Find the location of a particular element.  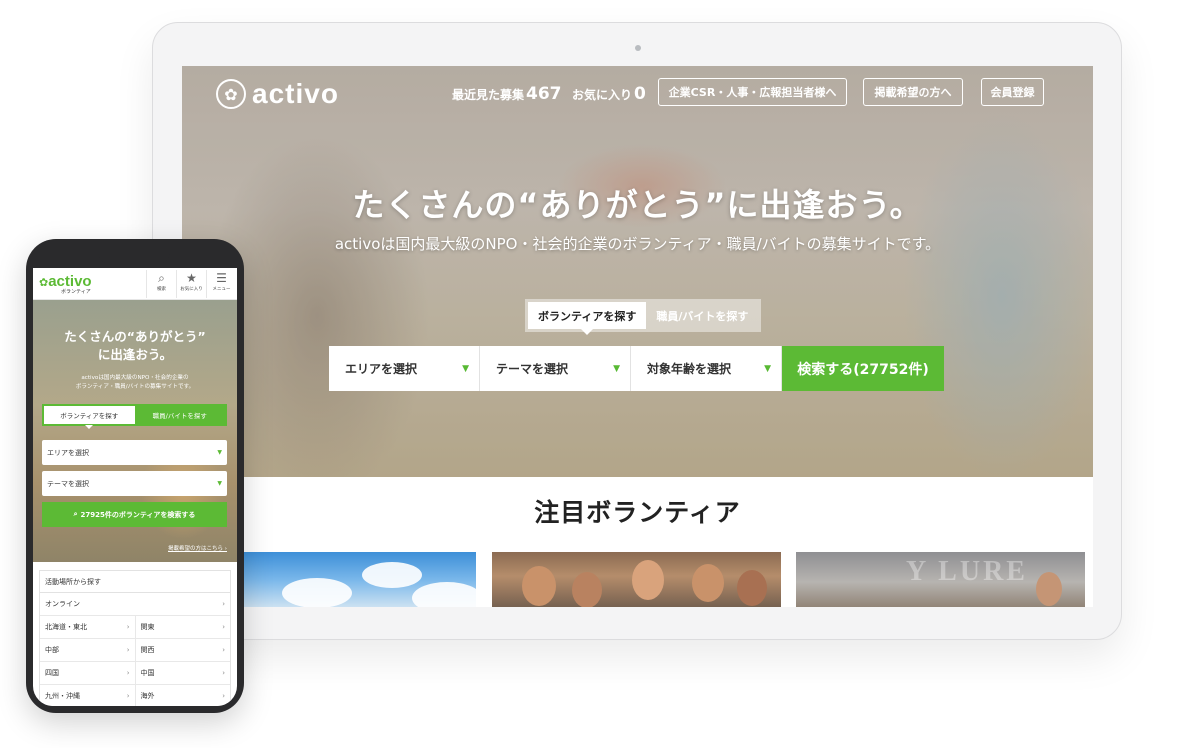

mobile-search-button-main: ⌕ 27925件のボランティアを検索する is located at coordinates (134, 514).